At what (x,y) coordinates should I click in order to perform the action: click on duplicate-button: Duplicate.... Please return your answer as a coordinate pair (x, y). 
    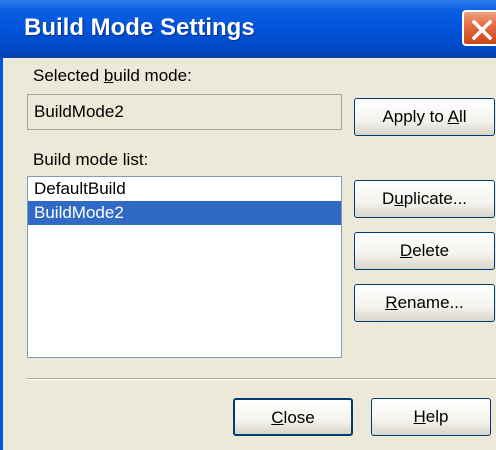
    Looking at the image, I should click on (424, 199).